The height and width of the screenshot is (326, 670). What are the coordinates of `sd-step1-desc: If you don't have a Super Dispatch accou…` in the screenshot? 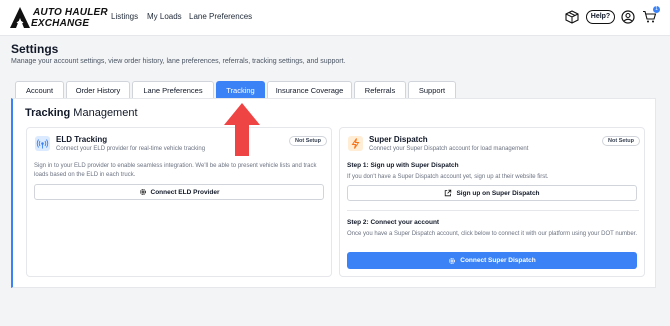 It's located at (448, 177).